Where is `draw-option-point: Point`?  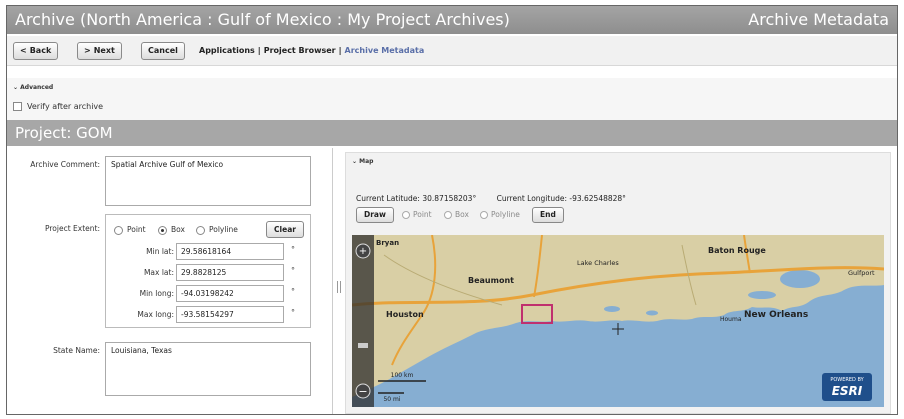 draw-option-point: Point is located at coordinates (417, 214).